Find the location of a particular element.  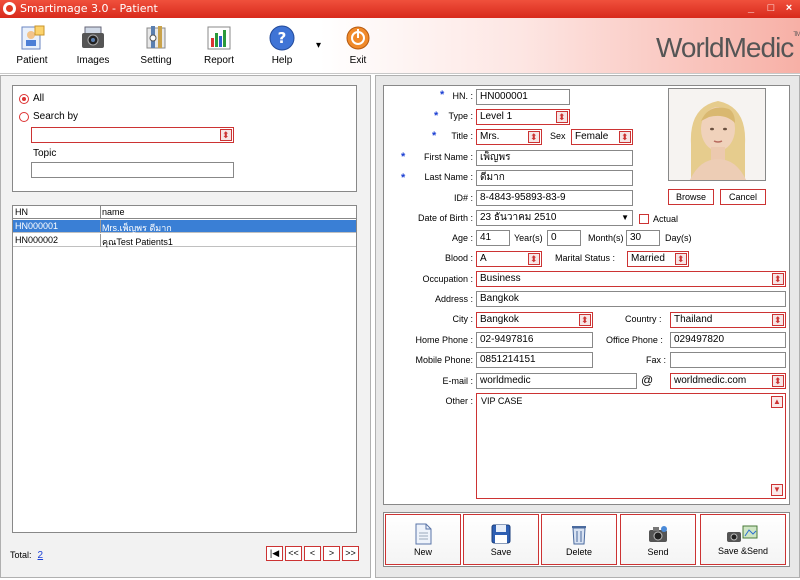

toolbar-patient-button: Patient is located at coordinates (32, 46).